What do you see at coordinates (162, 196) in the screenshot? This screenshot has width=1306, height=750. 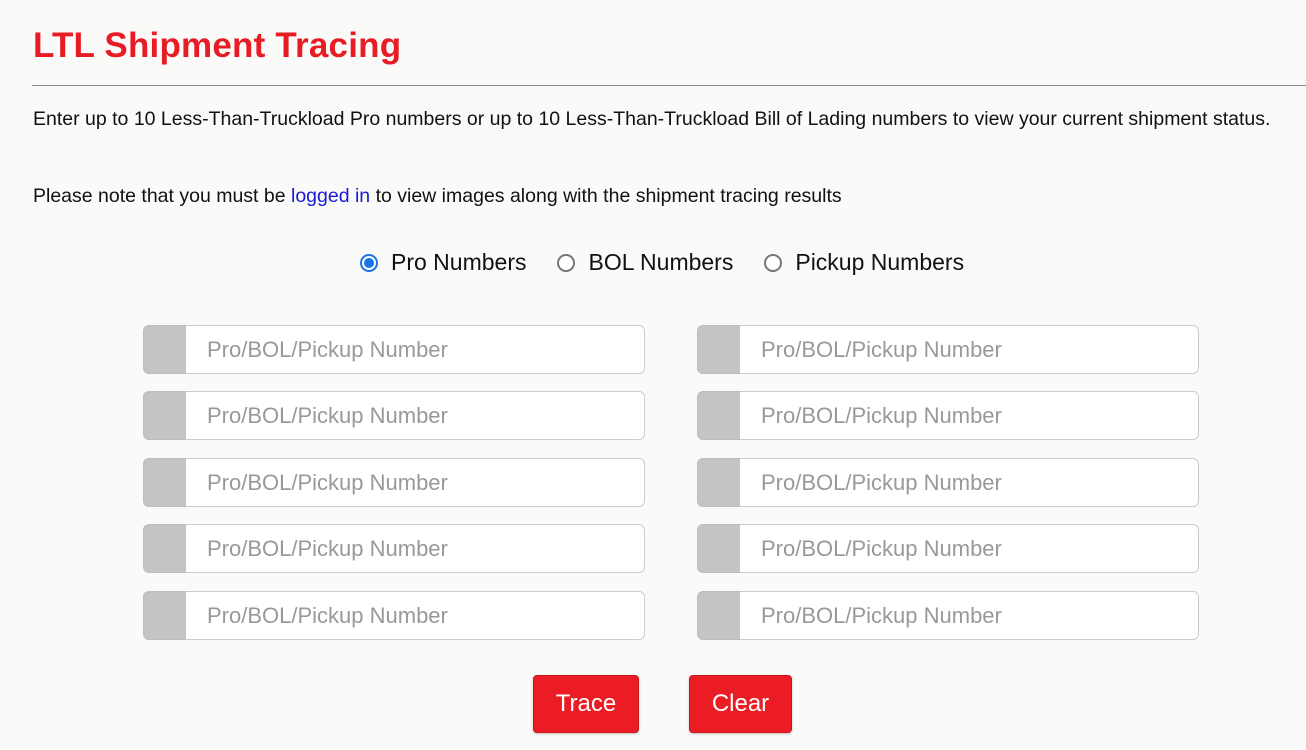 I see `note-text-before: Please note that you must be` at bounding box center [162, 196].